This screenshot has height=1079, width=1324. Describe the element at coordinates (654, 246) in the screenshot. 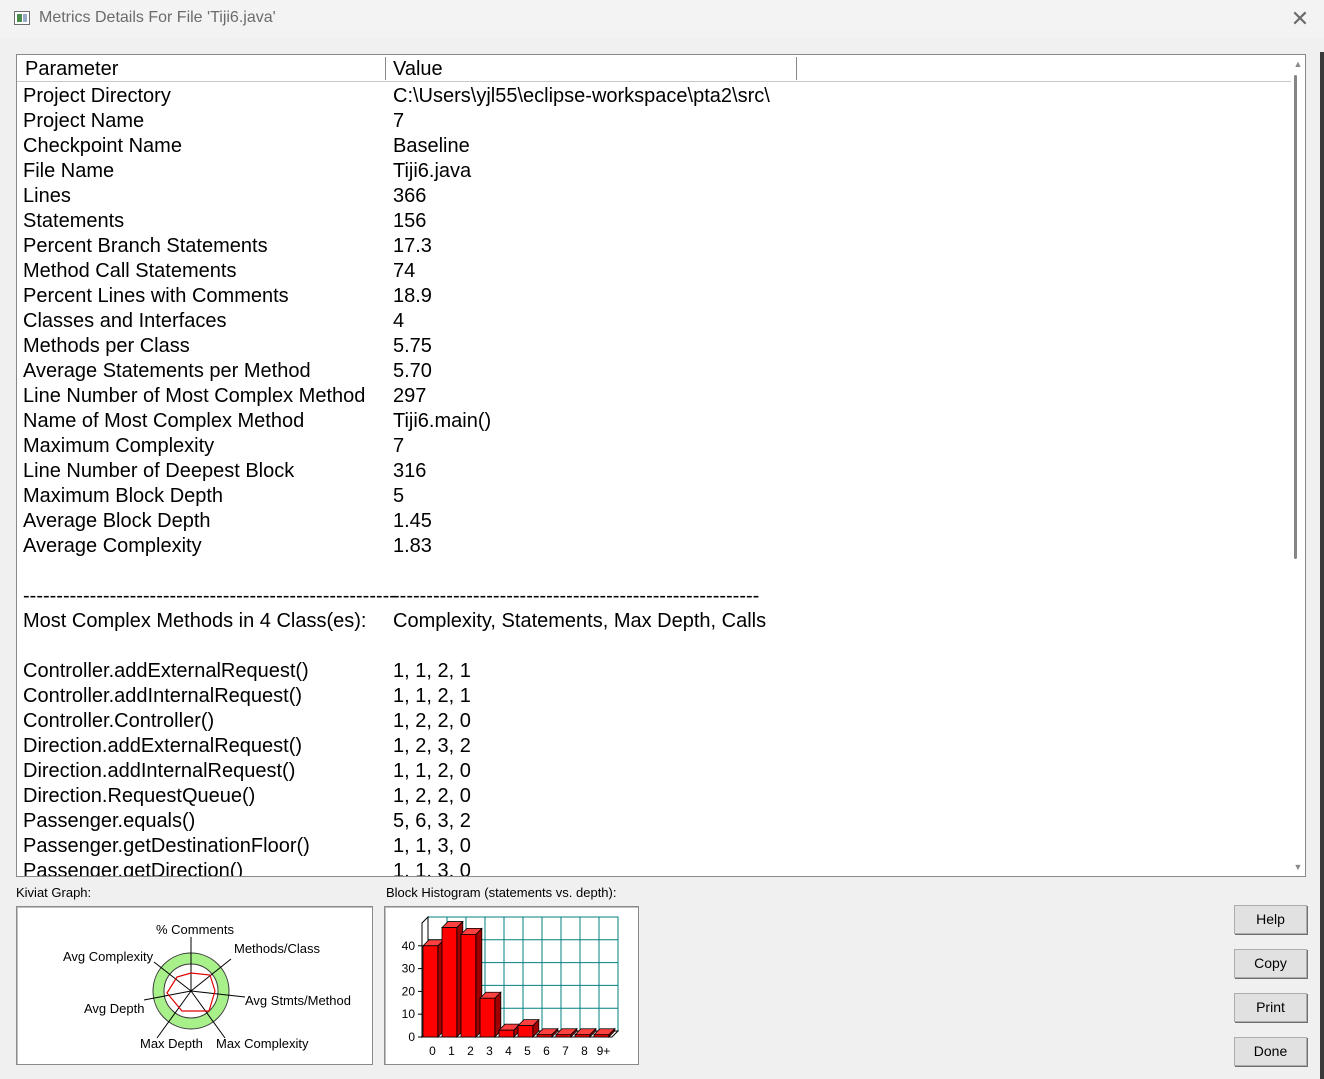

I see `table-row: Percent Branch Statements 17.3` at that location.